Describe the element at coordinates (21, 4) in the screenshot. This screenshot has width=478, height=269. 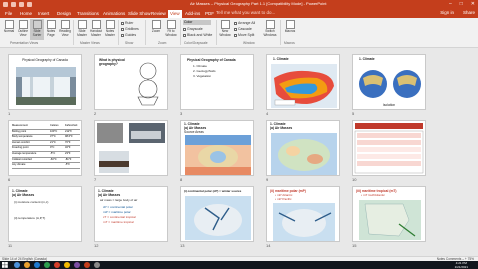
I see `redo-icon` at that location.